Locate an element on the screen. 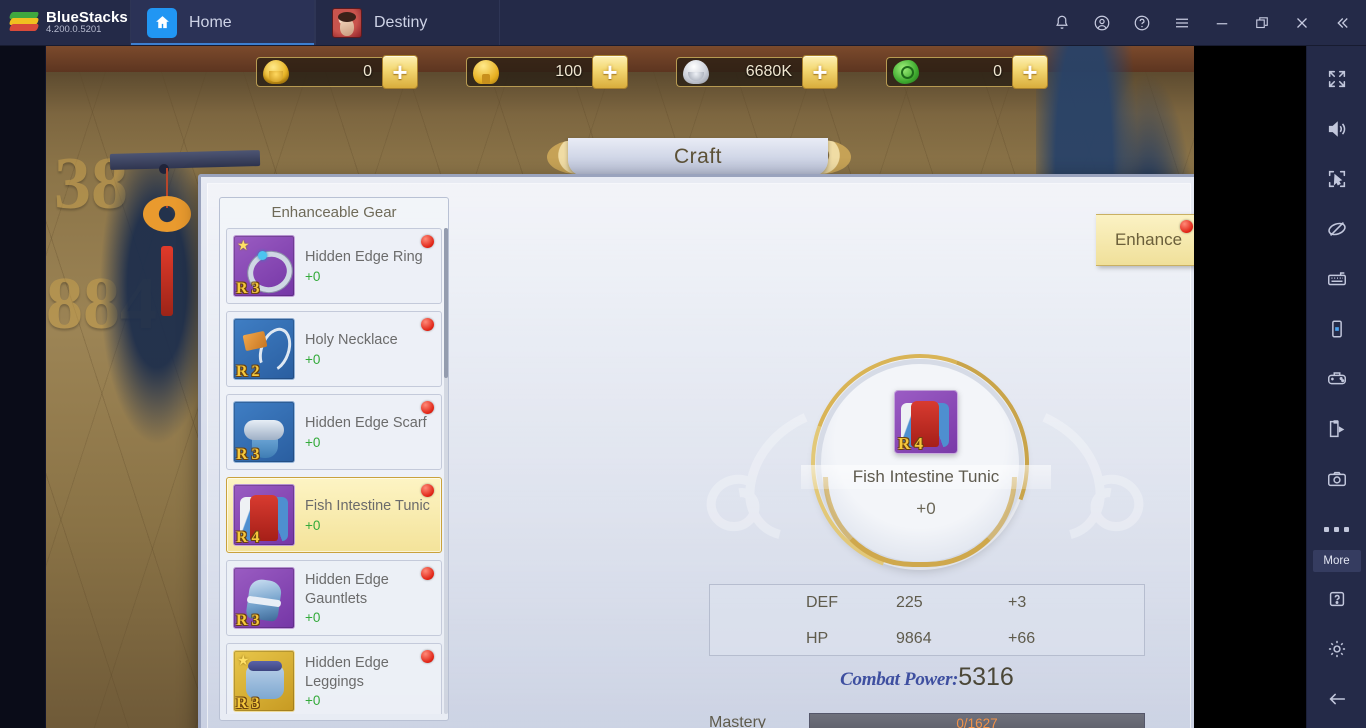  macro-play-icon is located at coordinates (1336, 429).